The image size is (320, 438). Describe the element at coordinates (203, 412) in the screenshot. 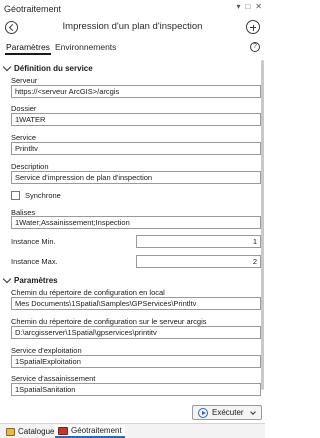

I see `play-icon` at that location.